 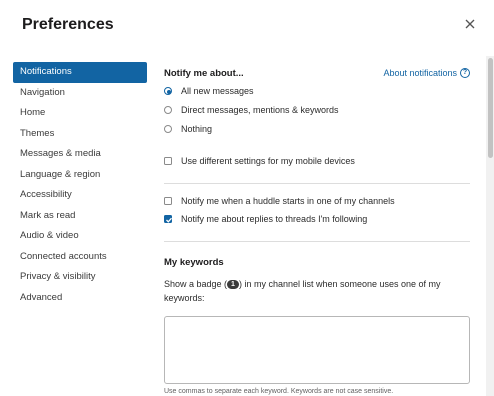 I want to click on about-notifications-label: About notifications, so click(x=420, y=73).